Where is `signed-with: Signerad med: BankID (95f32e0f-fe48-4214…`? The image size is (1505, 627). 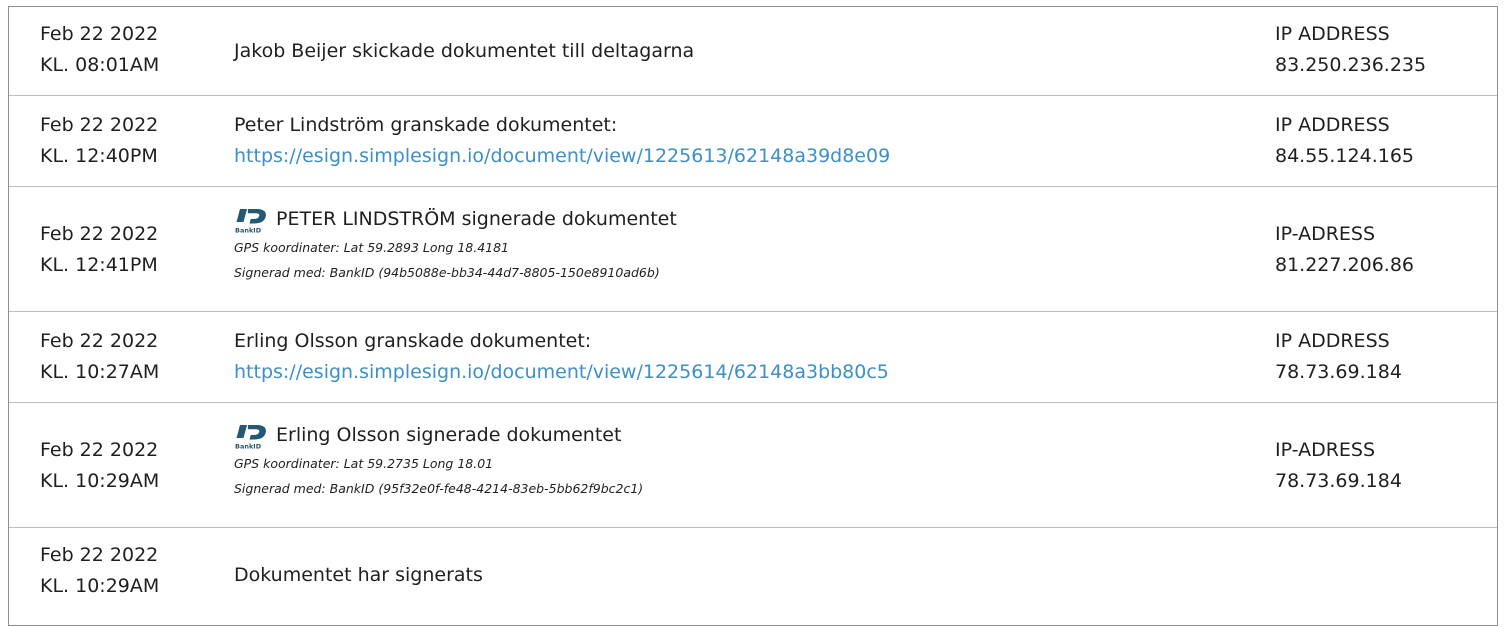 signed-with: Signerad med: BankID (95f32e0f-fe48-4214… is located at coordinates (439, 488).